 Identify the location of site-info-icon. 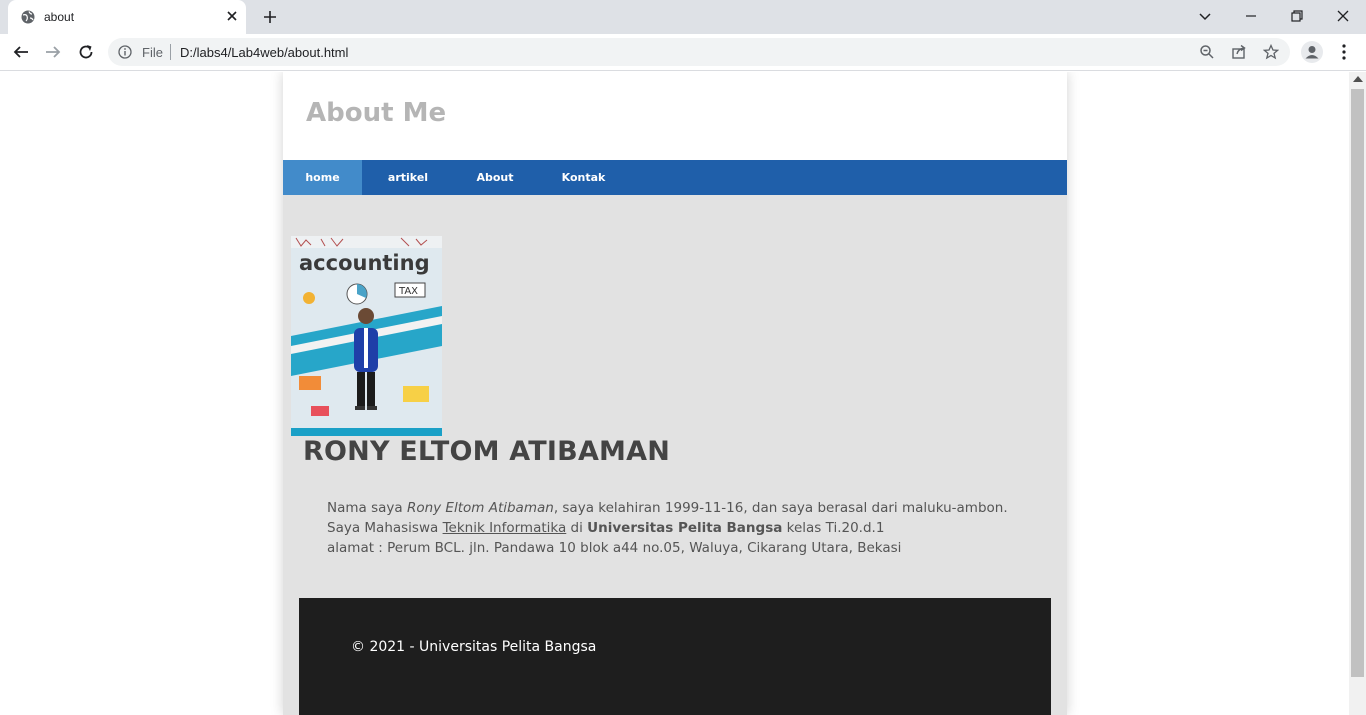
(125, 52).